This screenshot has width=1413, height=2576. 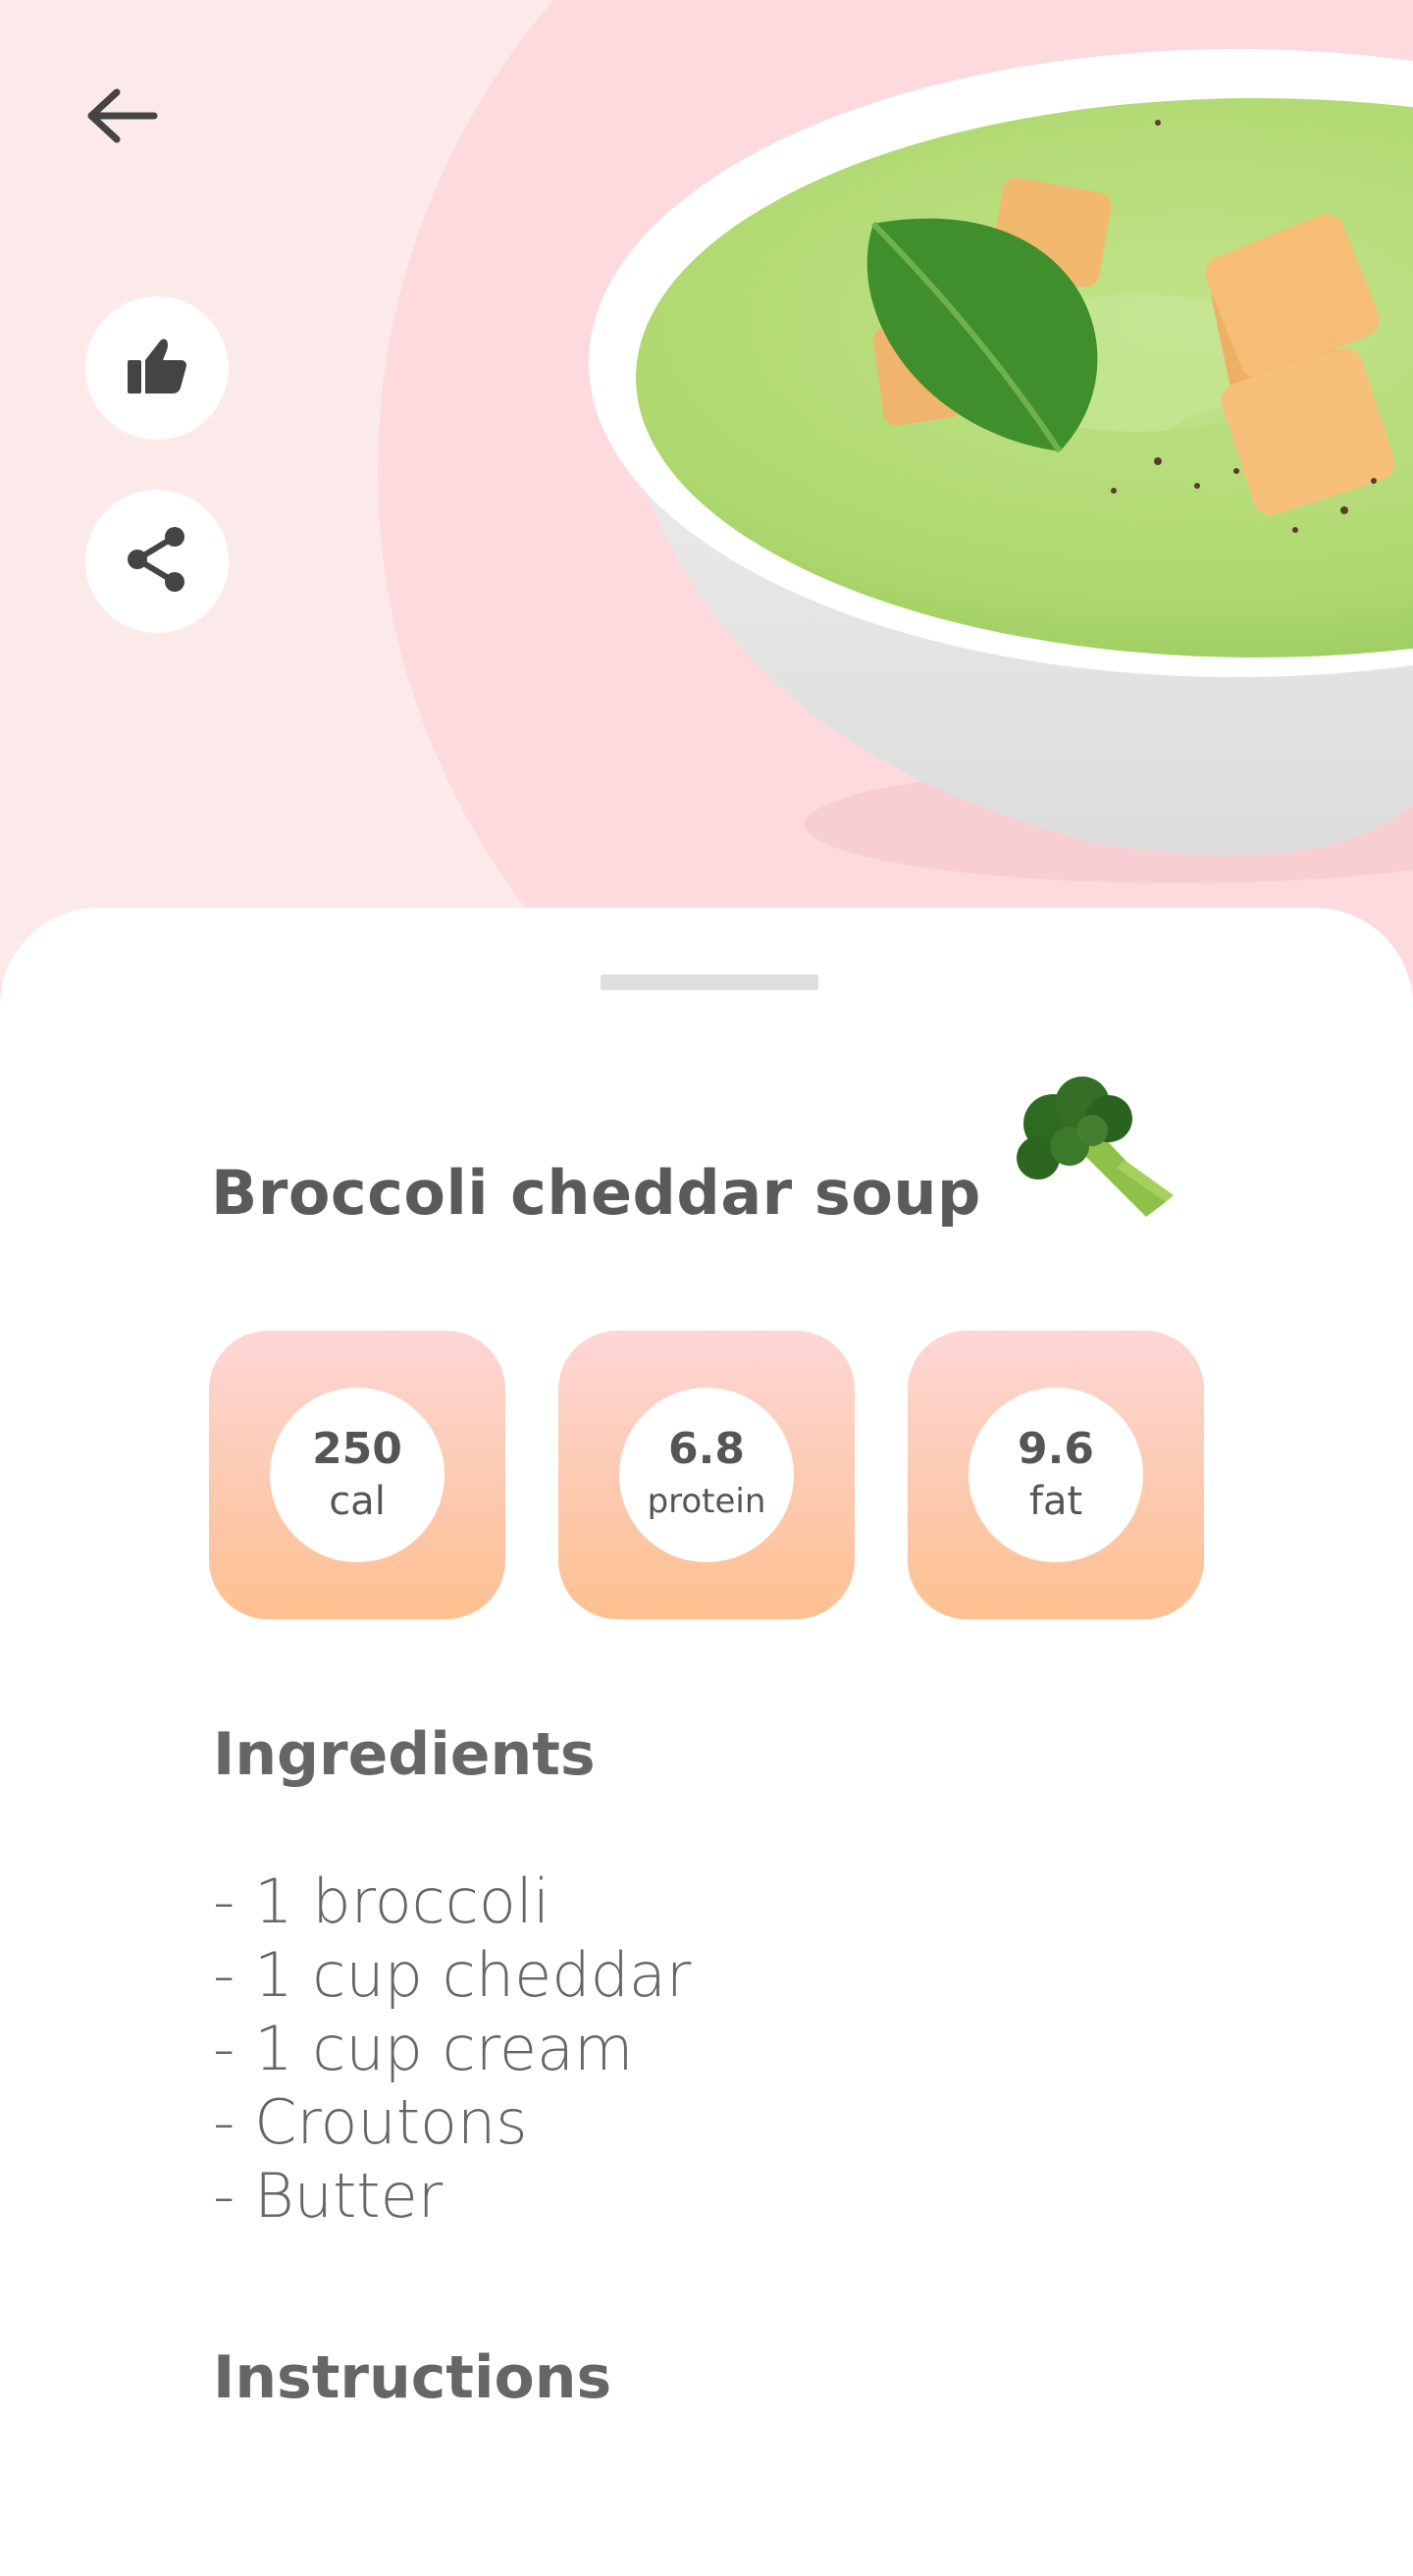 I want to click on recipe-title: Broccoli cheddar soup, so click(x=596, y=1193).